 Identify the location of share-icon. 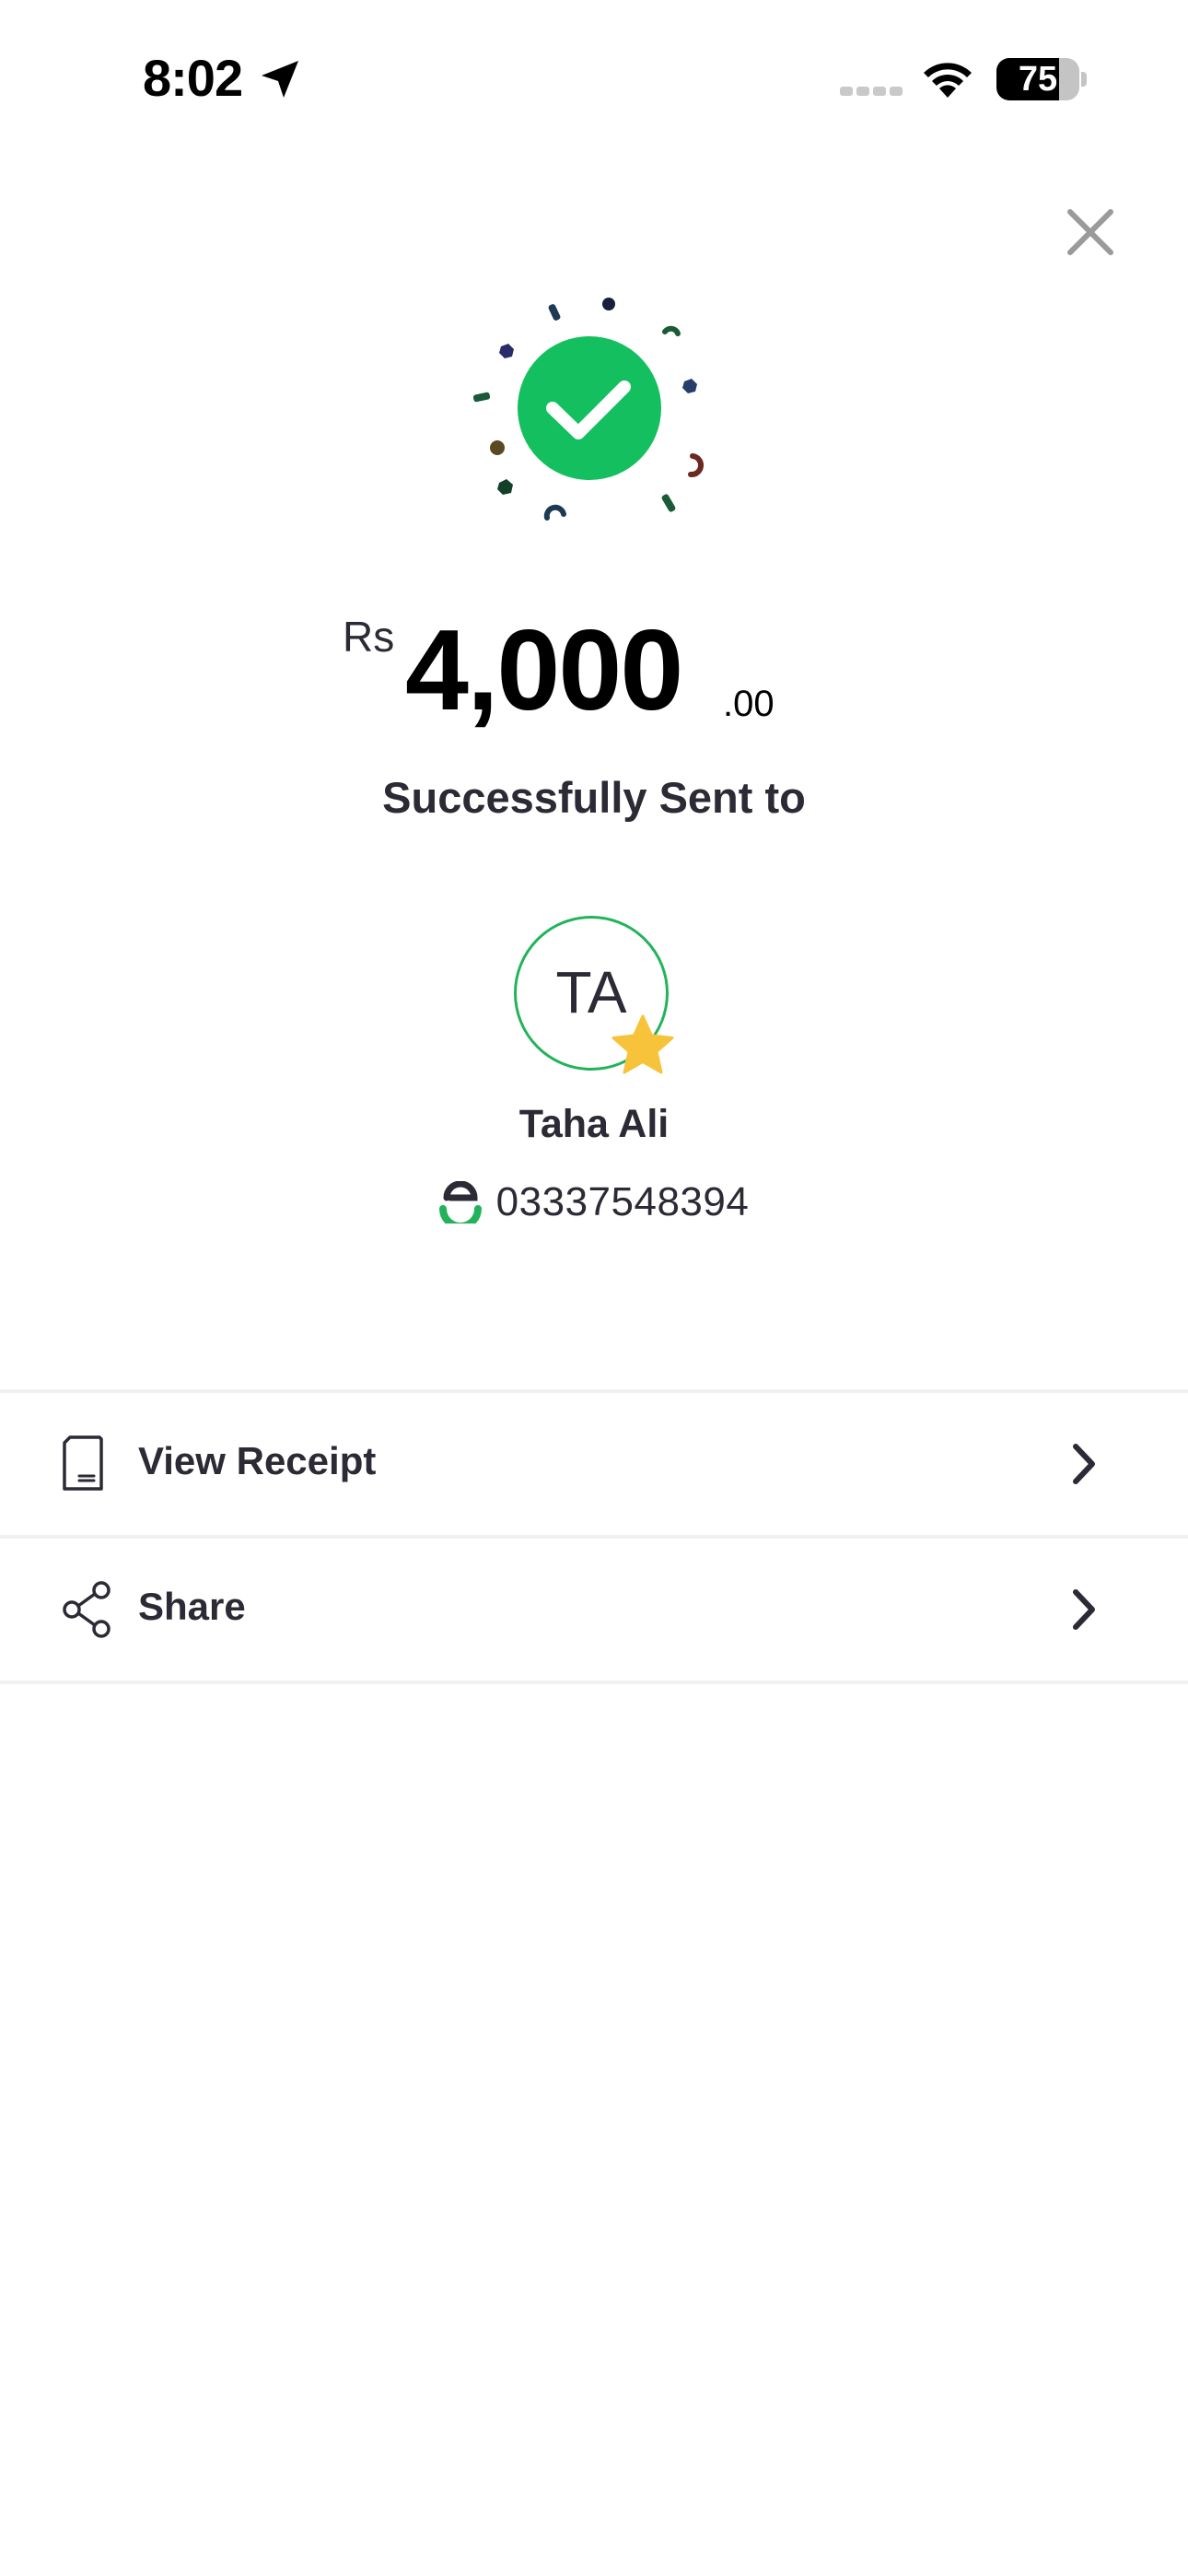
(87, 1609).